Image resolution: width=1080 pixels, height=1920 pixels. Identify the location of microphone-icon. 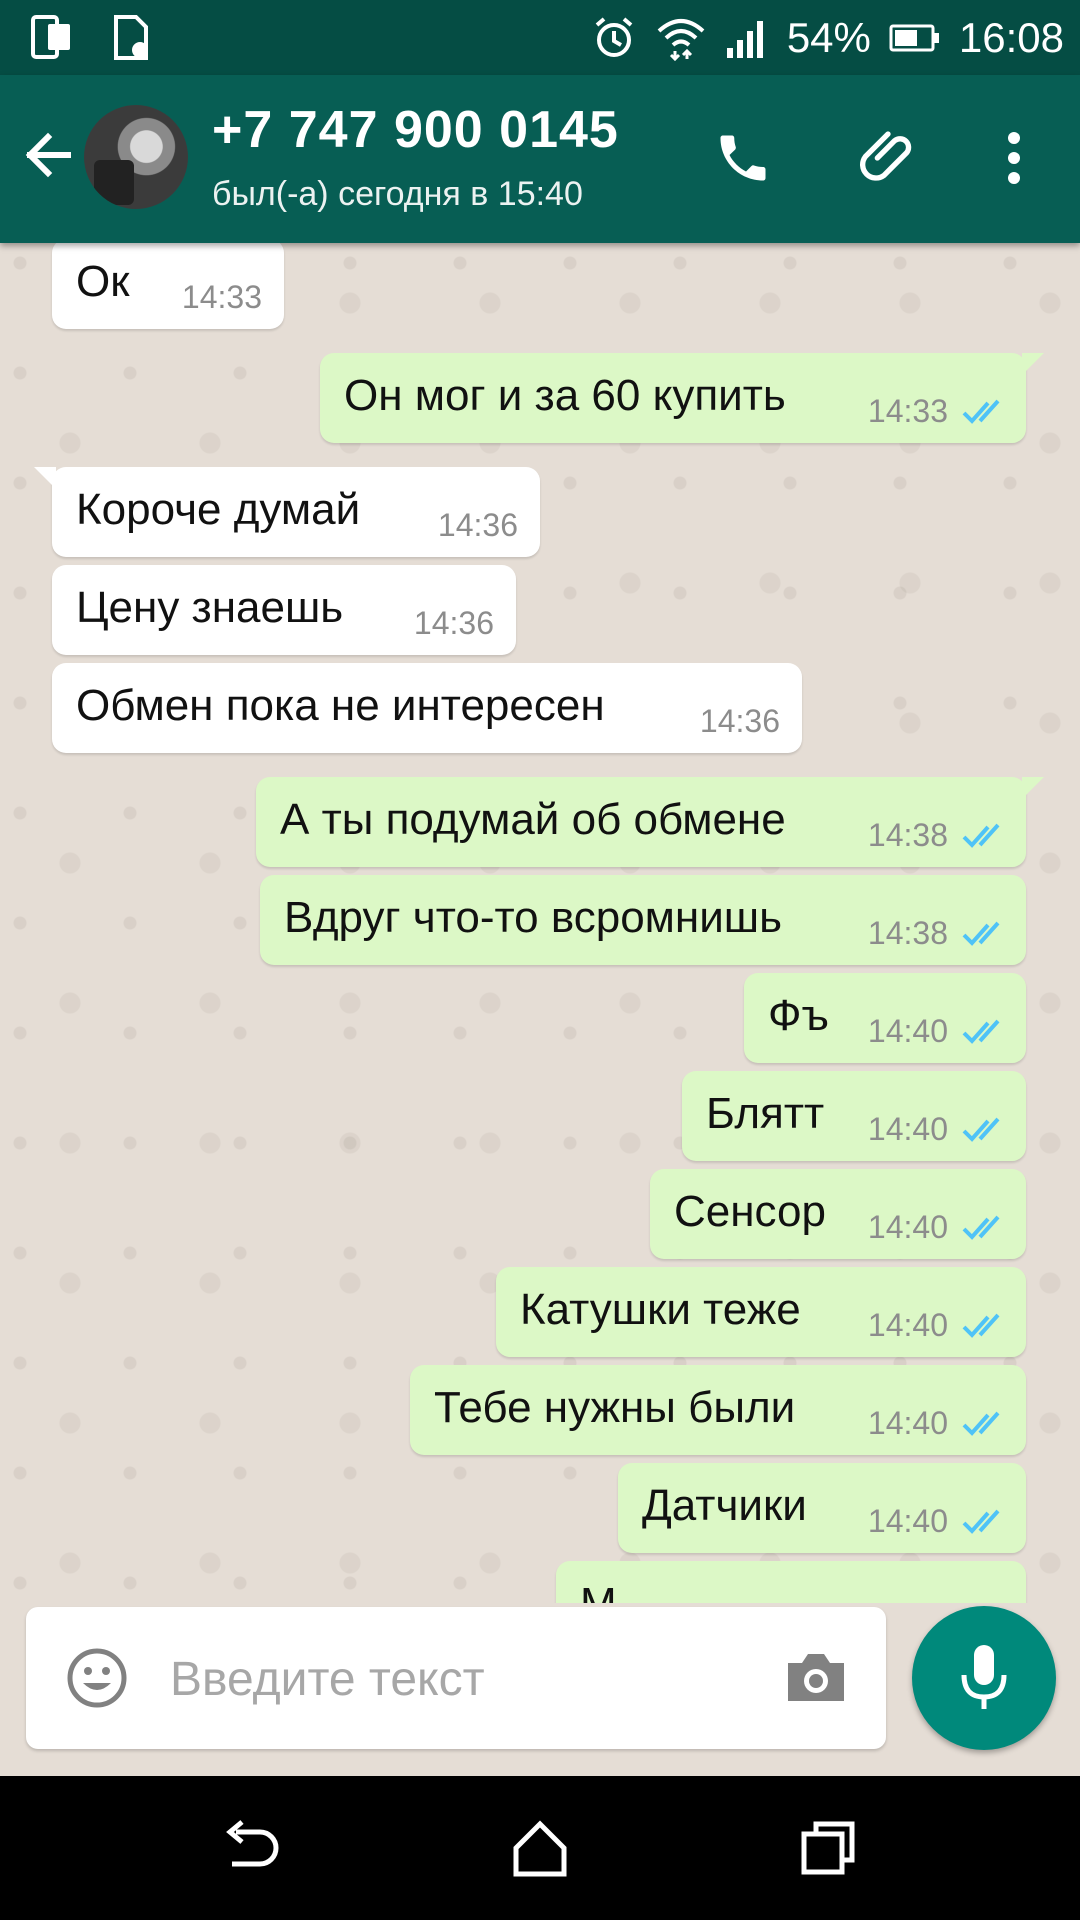
(984, 1677).